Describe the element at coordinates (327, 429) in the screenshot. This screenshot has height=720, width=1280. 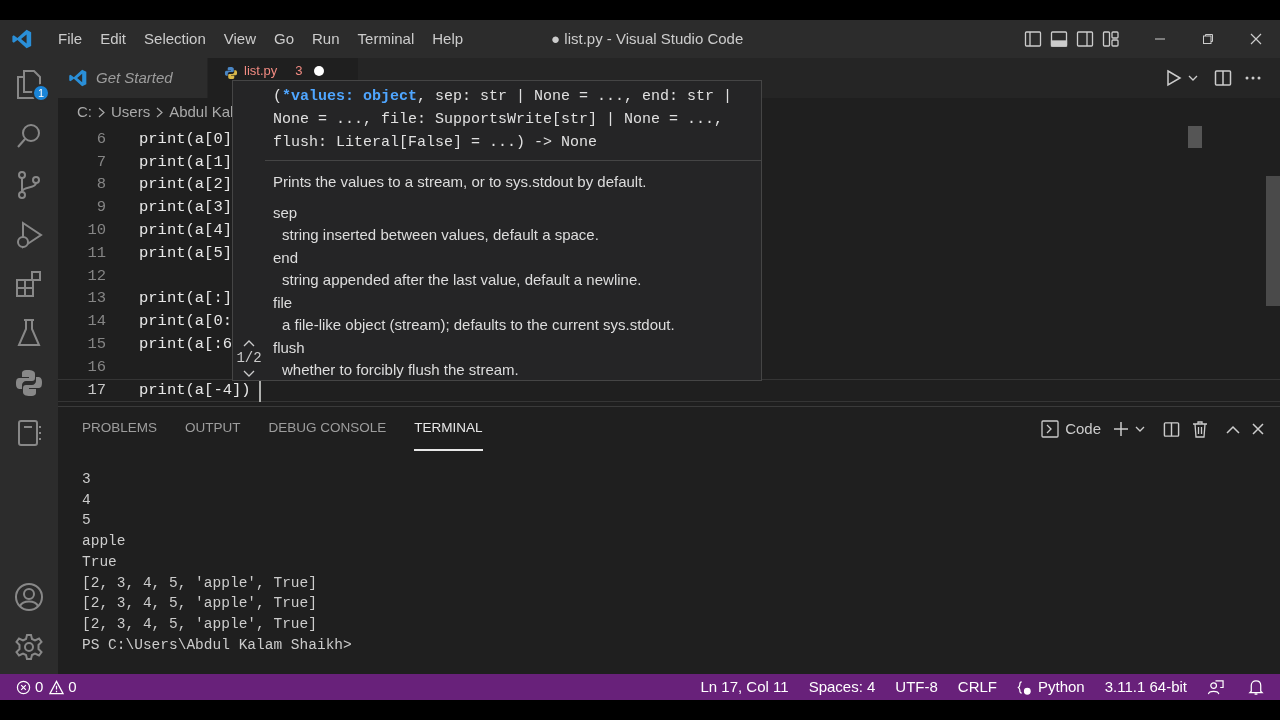
I see `panel-tab: DEBUG CONSOLE` at that location.